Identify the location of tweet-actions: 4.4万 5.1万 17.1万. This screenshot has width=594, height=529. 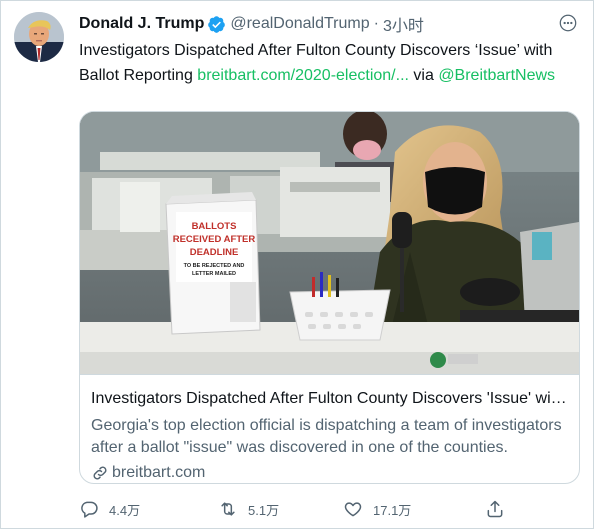
(309, 509).